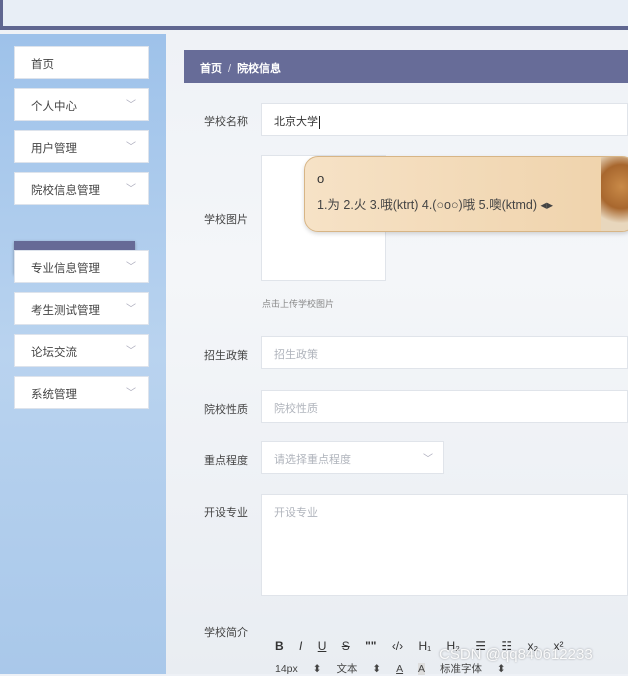 This screenshot has height=676, width=628. Describe the element at coordinates (81, 350) in the screenshot. I see `sidebar-item-forum: 论坛交流 ﹀` at that location.